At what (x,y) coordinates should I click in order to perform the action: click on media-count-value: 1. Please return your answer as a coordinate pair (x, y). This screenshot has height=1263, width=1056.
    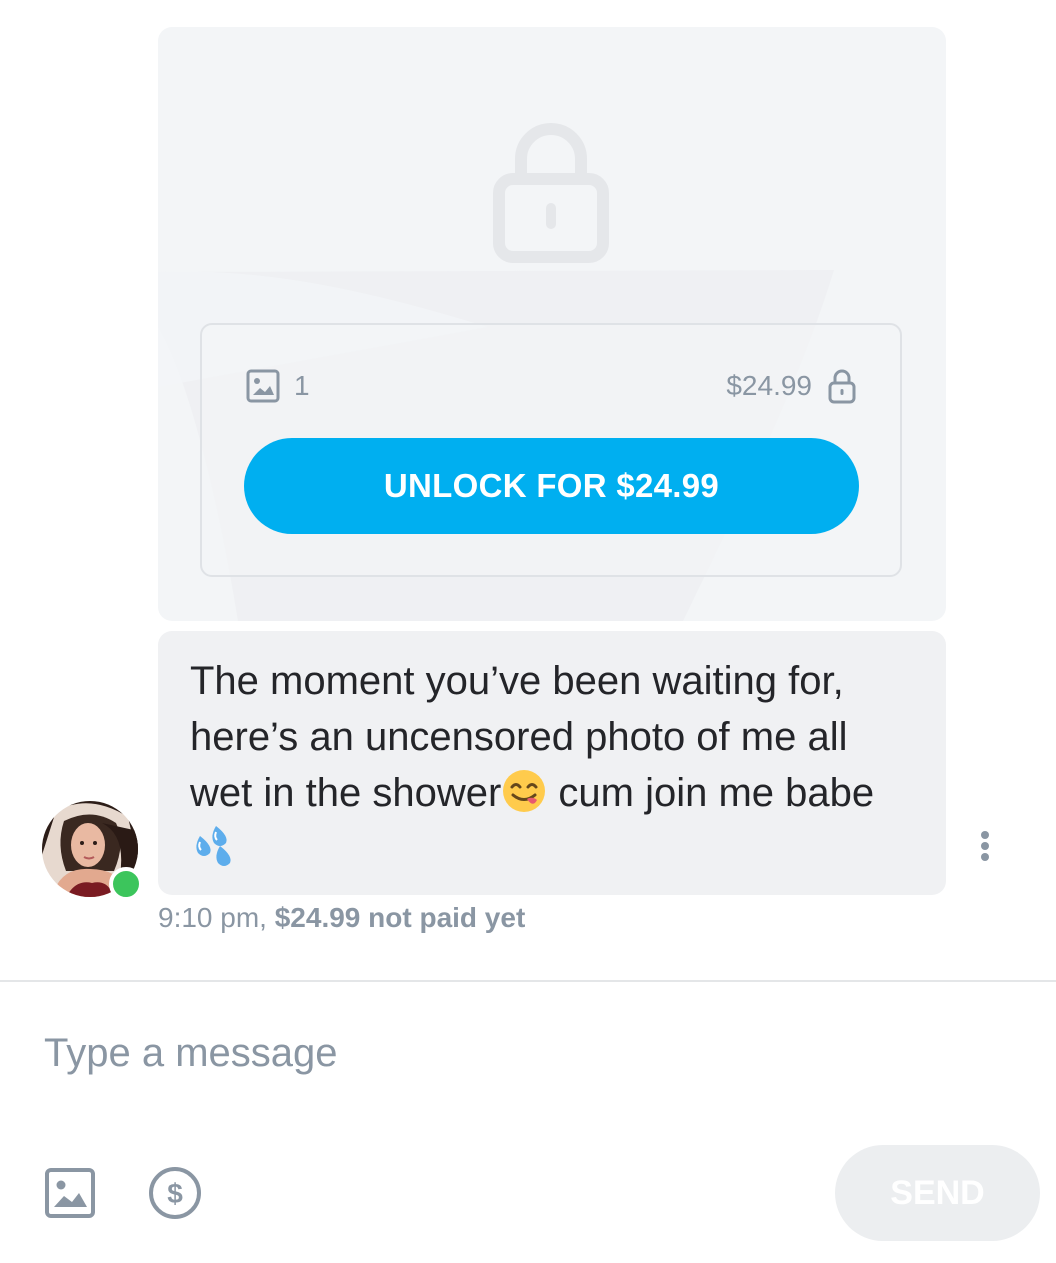
    Looking at the image, I should click on (302, 385).